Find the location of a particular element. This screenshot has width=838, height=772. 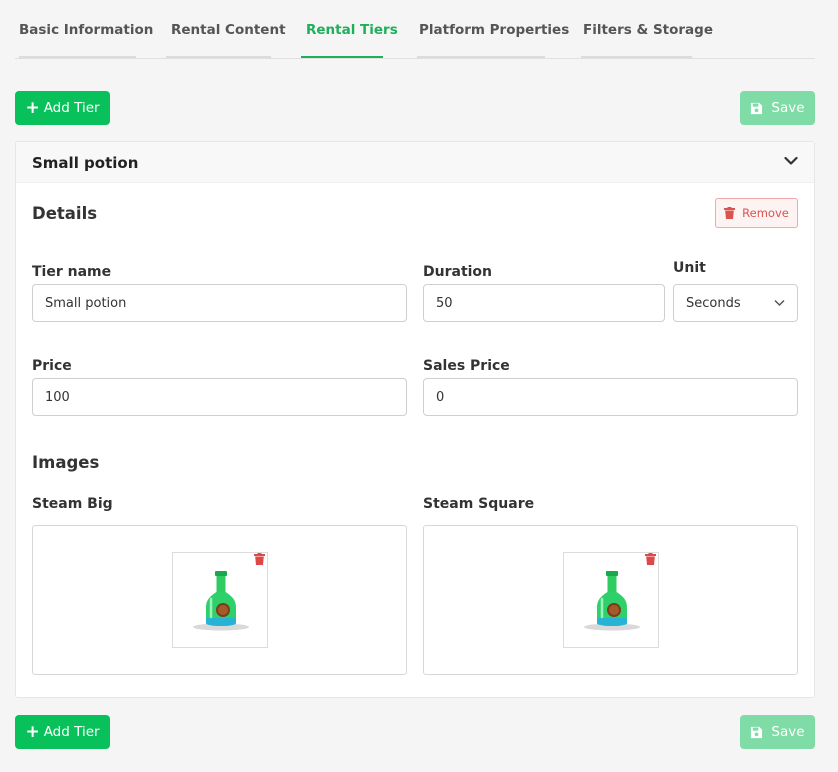

steam-big-thumbnail is located at coordinates (220, 600).